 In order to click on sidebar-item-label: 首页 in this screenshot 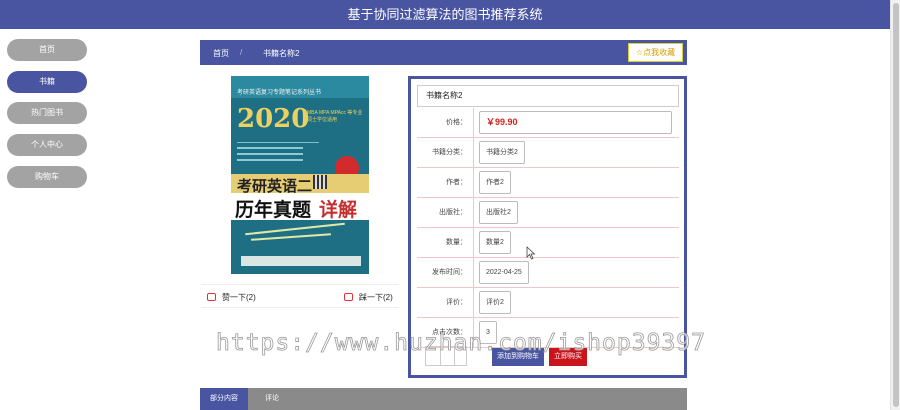, I will do `click(47, 49)`.